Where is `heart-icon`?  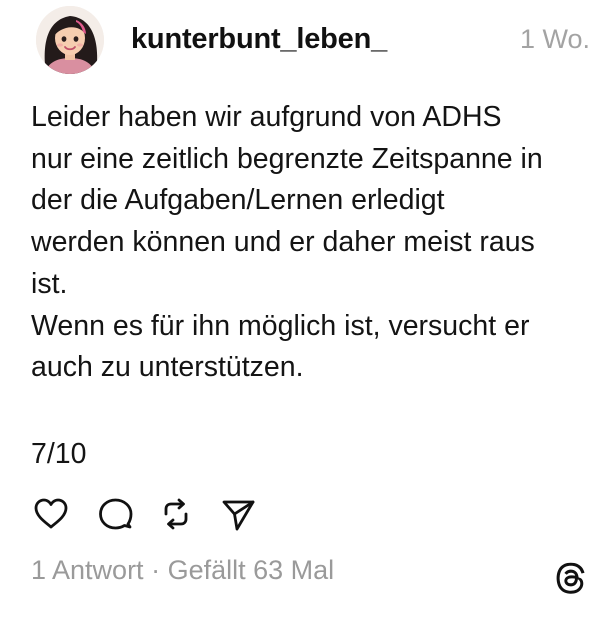
heart-icon is located at coordinates (51, 513).